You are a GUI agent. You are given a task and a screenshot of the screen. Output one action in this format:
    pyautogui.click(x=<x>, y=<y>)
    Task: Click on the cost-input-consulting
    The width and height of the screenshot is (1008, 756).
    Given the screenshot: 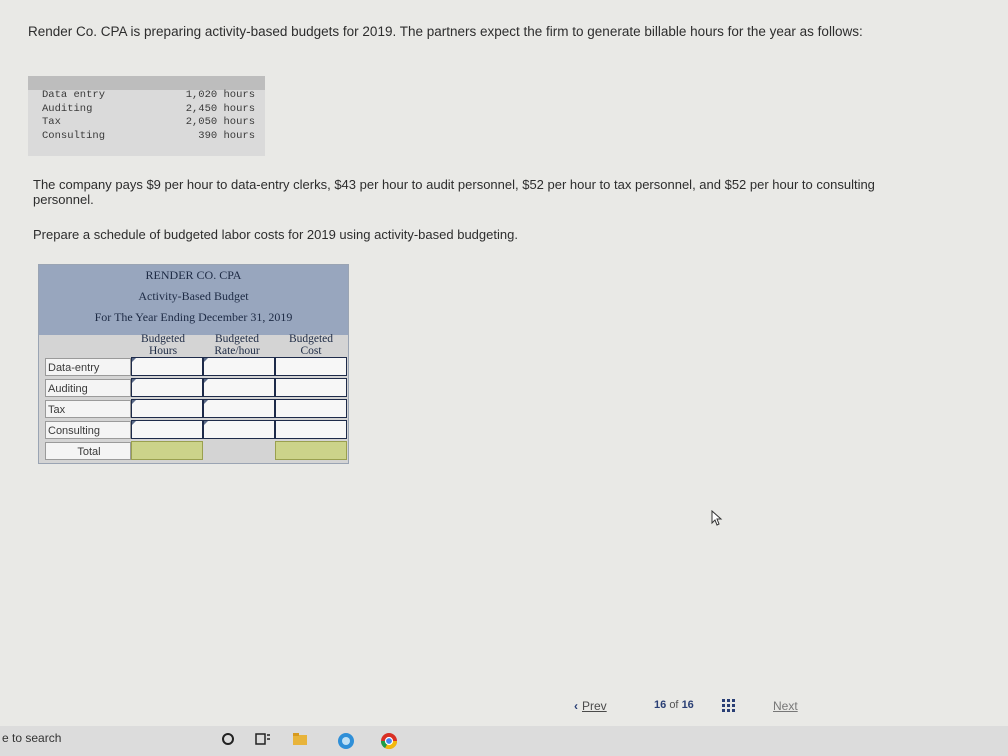 What is the action you would take?
    pyautogui.click(x=311, y=429)
    